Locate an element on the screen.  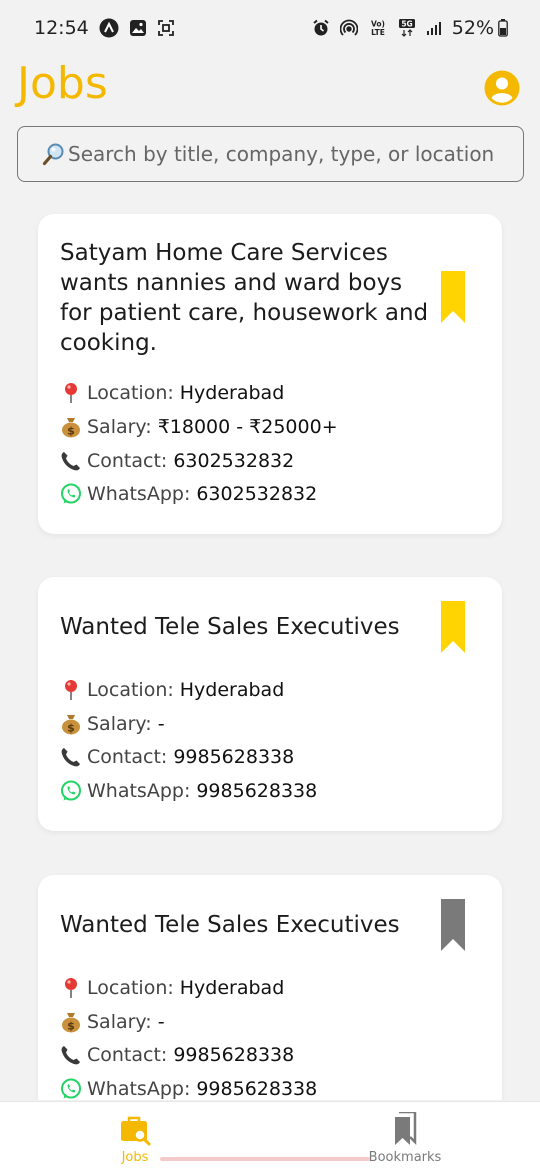
svg-text: LTE is located at coordinates (378, 32).